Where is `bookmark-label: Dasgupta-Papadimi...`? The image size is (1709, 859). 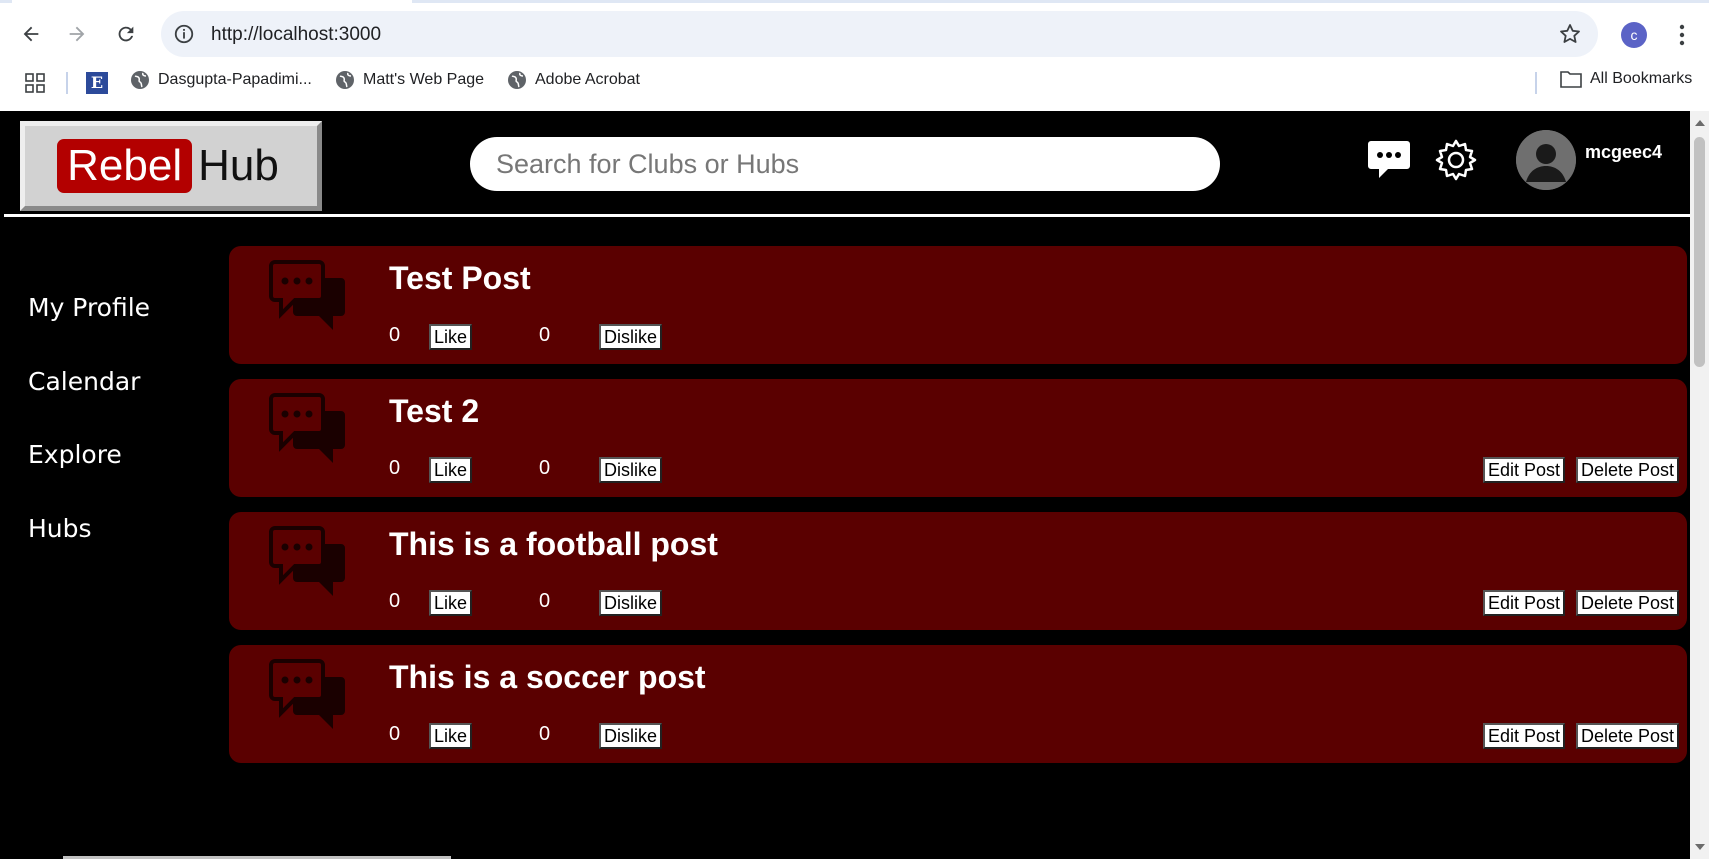 bookmark-label: Dasgupta-Papadimi... is located at coordinates (235, 79).